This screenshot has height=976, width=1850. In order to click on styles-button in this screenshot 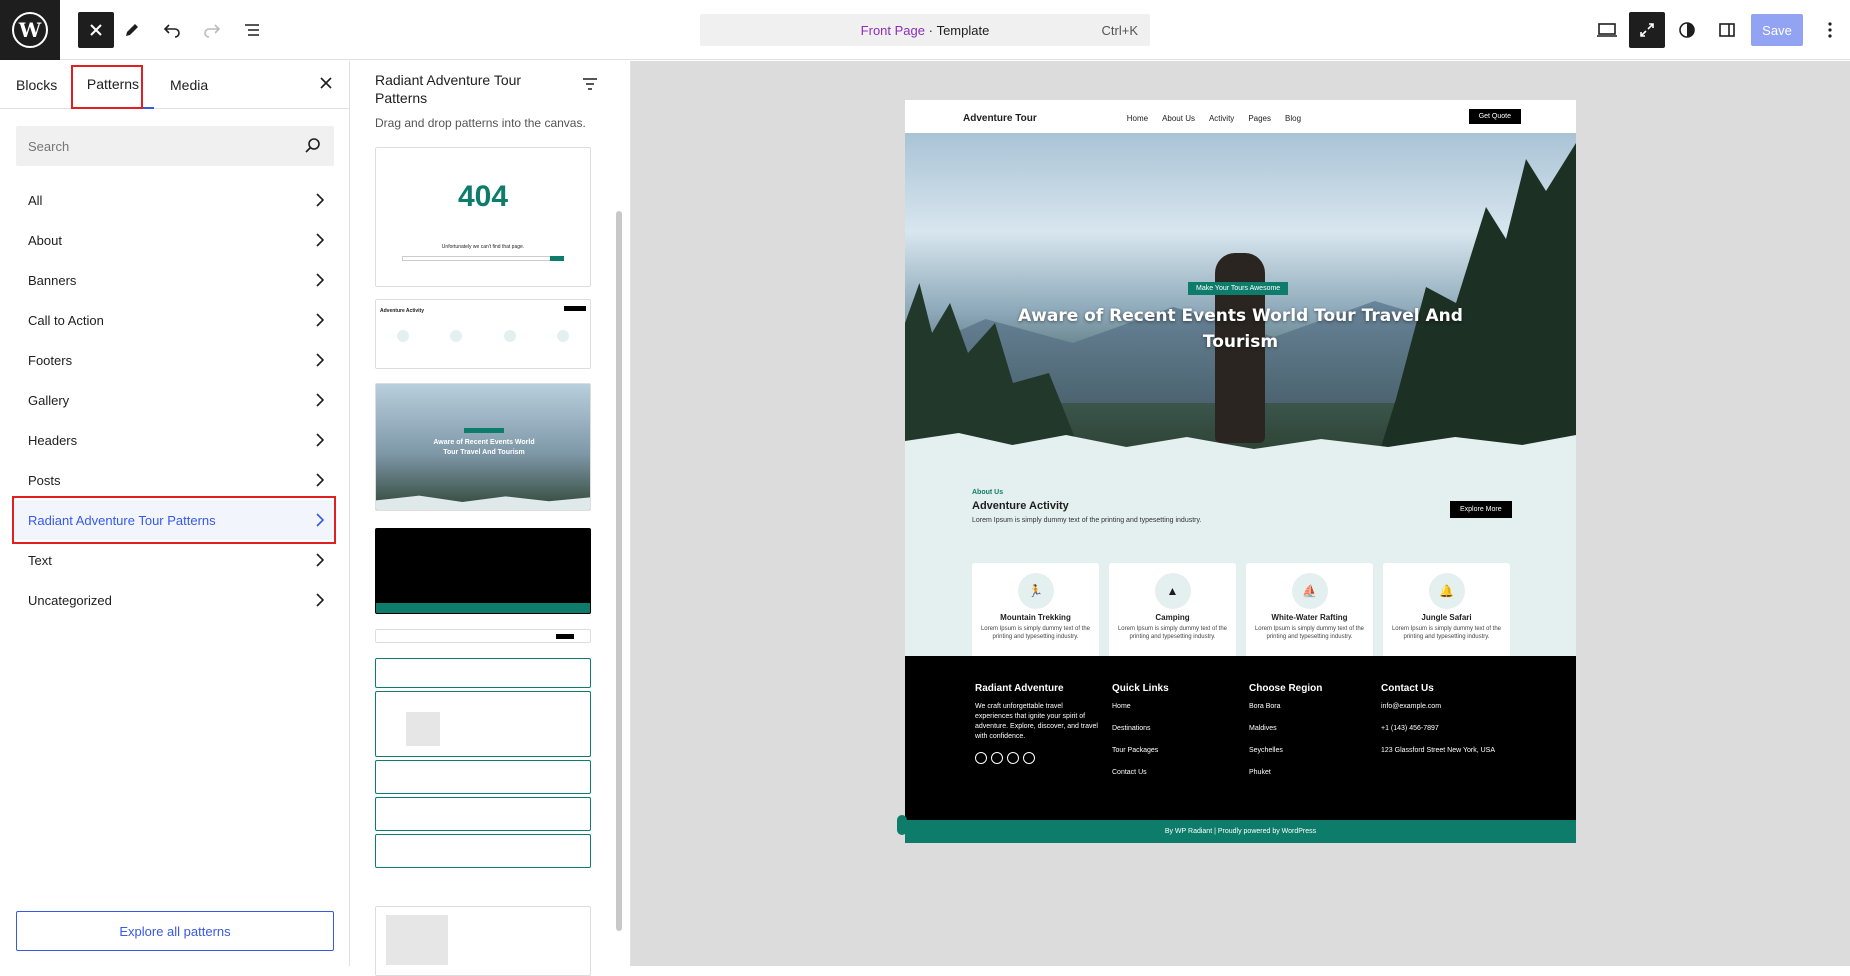, I will do `click(1687, 30)`.